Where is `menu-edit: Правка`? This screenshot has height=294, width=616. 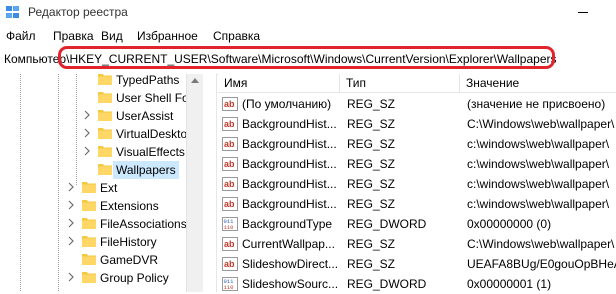
menu-edit: Правка is located at coordinates (73, 36).